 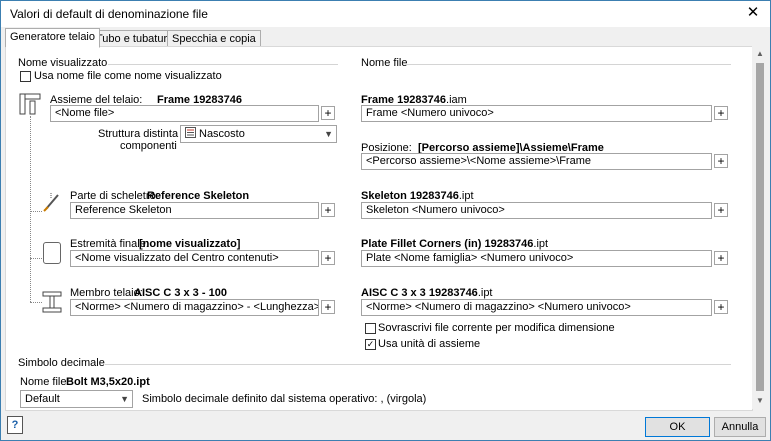 I want to click on endcap-display-name-field: <Nome visualizzato del Centro contenuti>, so click(x=194, y=258).